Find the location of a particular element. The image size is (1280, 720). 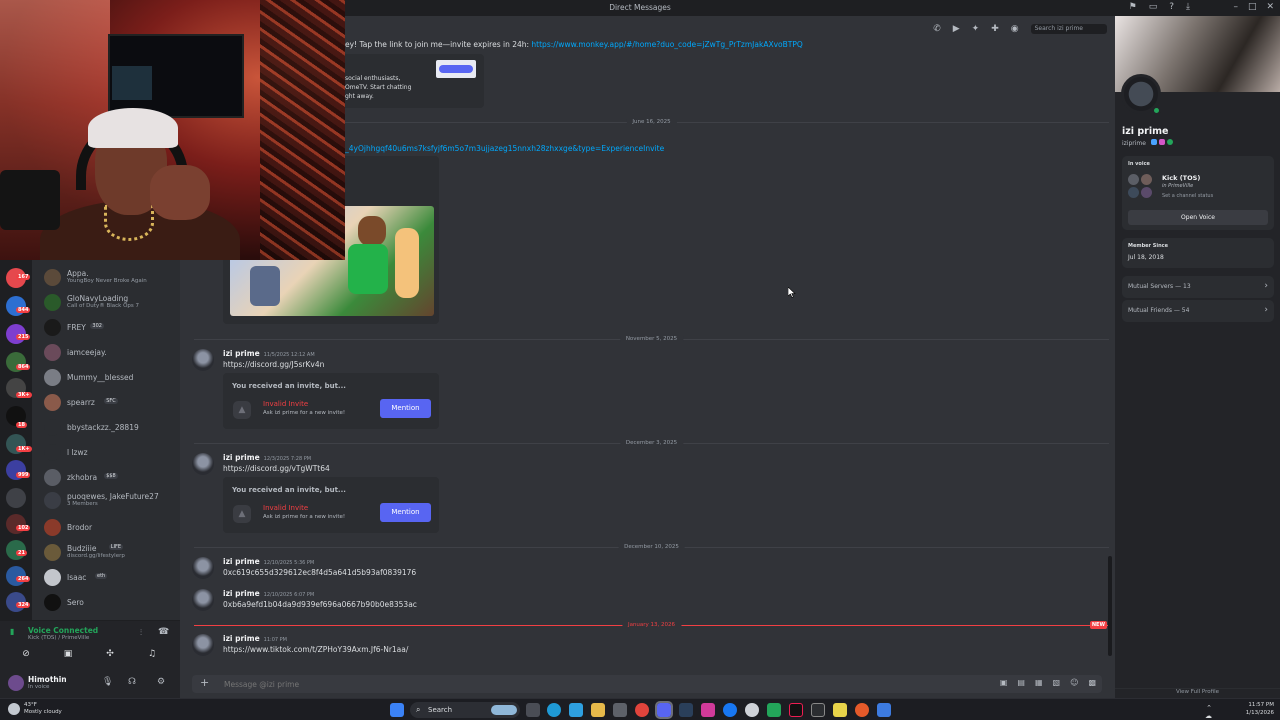

inbox-icon: ⚑ is located at coordinates (1133, 7).